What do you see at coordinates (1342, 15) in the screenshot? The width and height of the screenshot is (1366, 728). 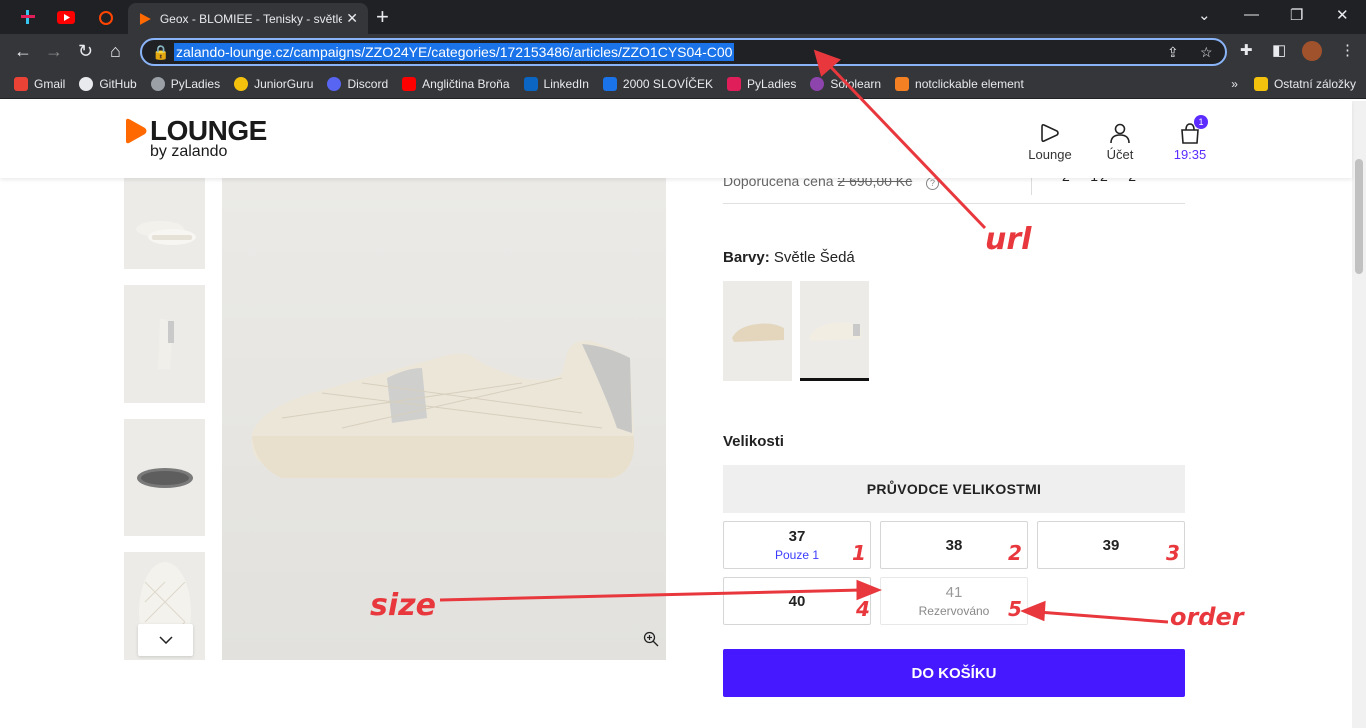 I see `close-window-button: ✕` at bounding box center [1342, 15].